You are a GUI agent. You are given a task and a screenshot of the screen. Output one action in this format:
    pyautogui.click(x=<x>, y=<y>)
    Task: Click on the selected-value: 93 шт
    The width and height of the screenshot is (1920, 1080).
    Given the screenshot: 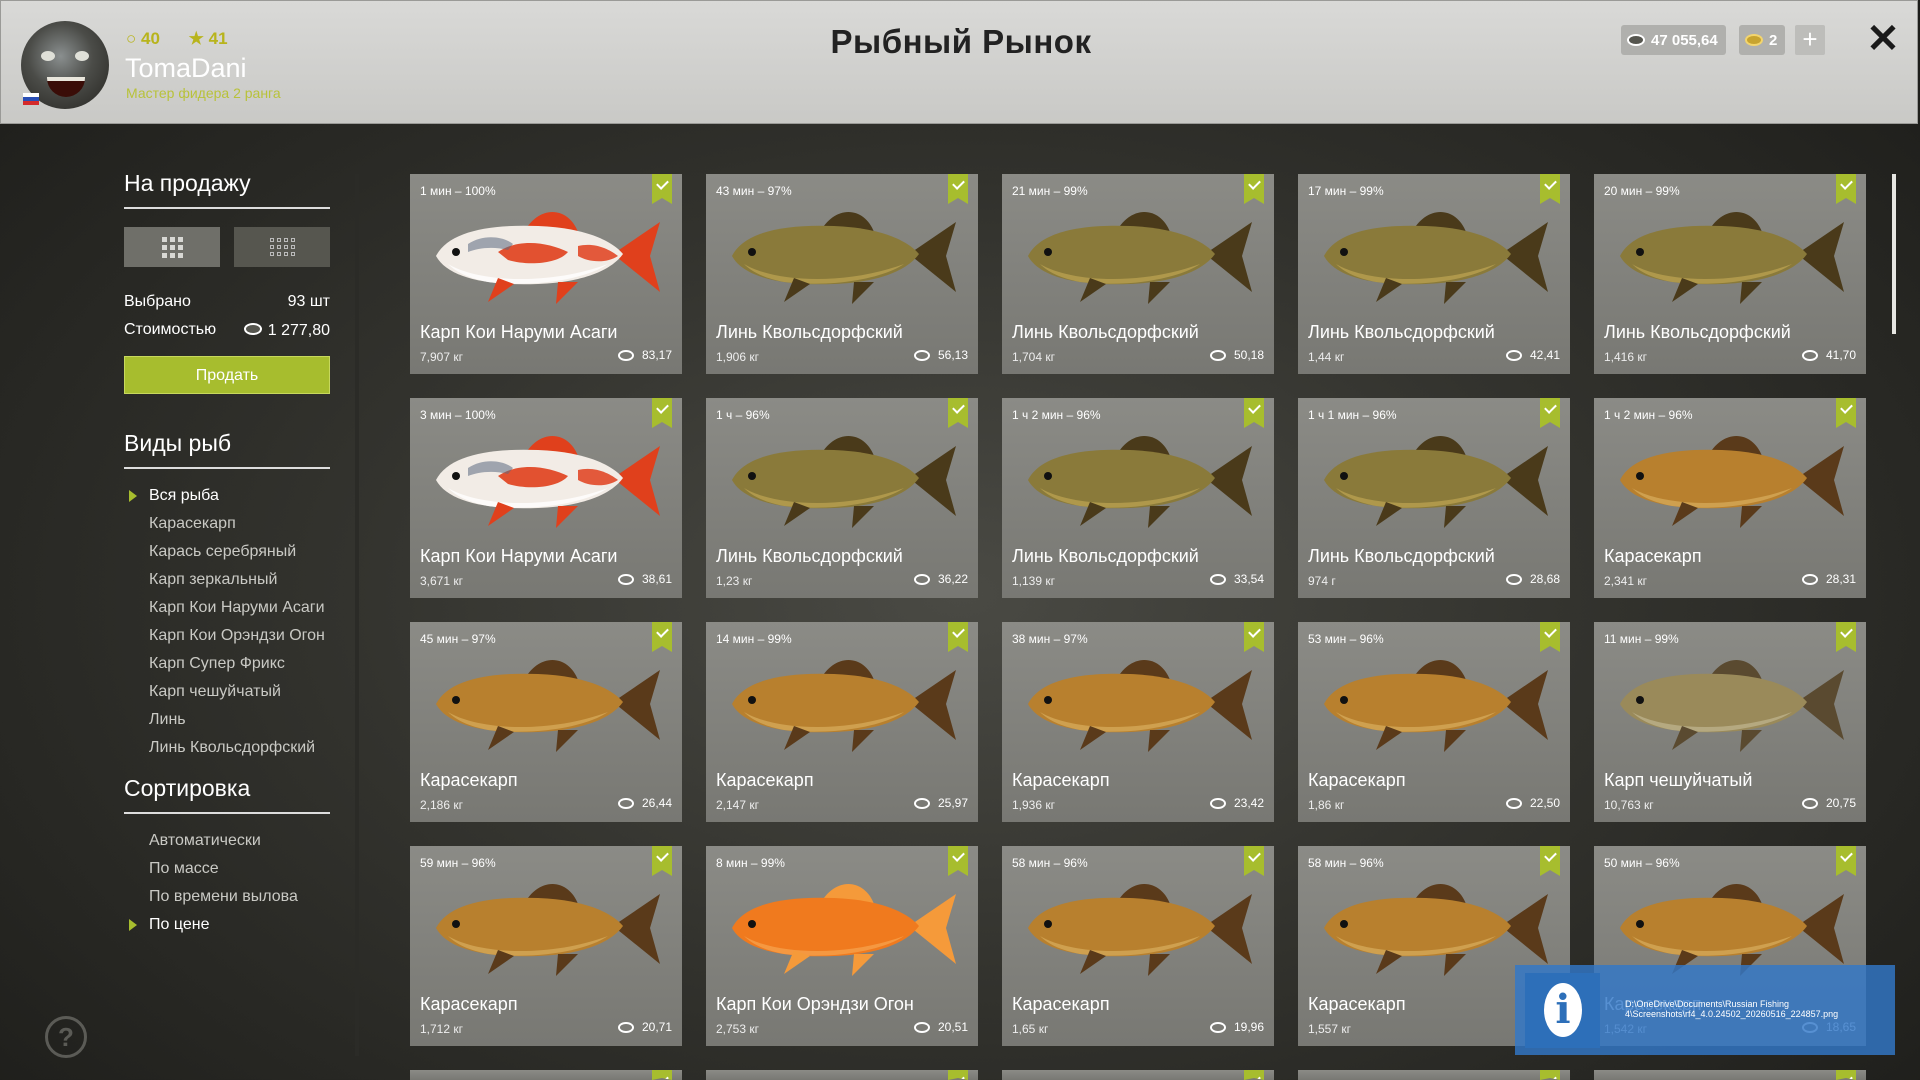 What is the action you would take?
    pyautogui.click(x=308, y=301)
    